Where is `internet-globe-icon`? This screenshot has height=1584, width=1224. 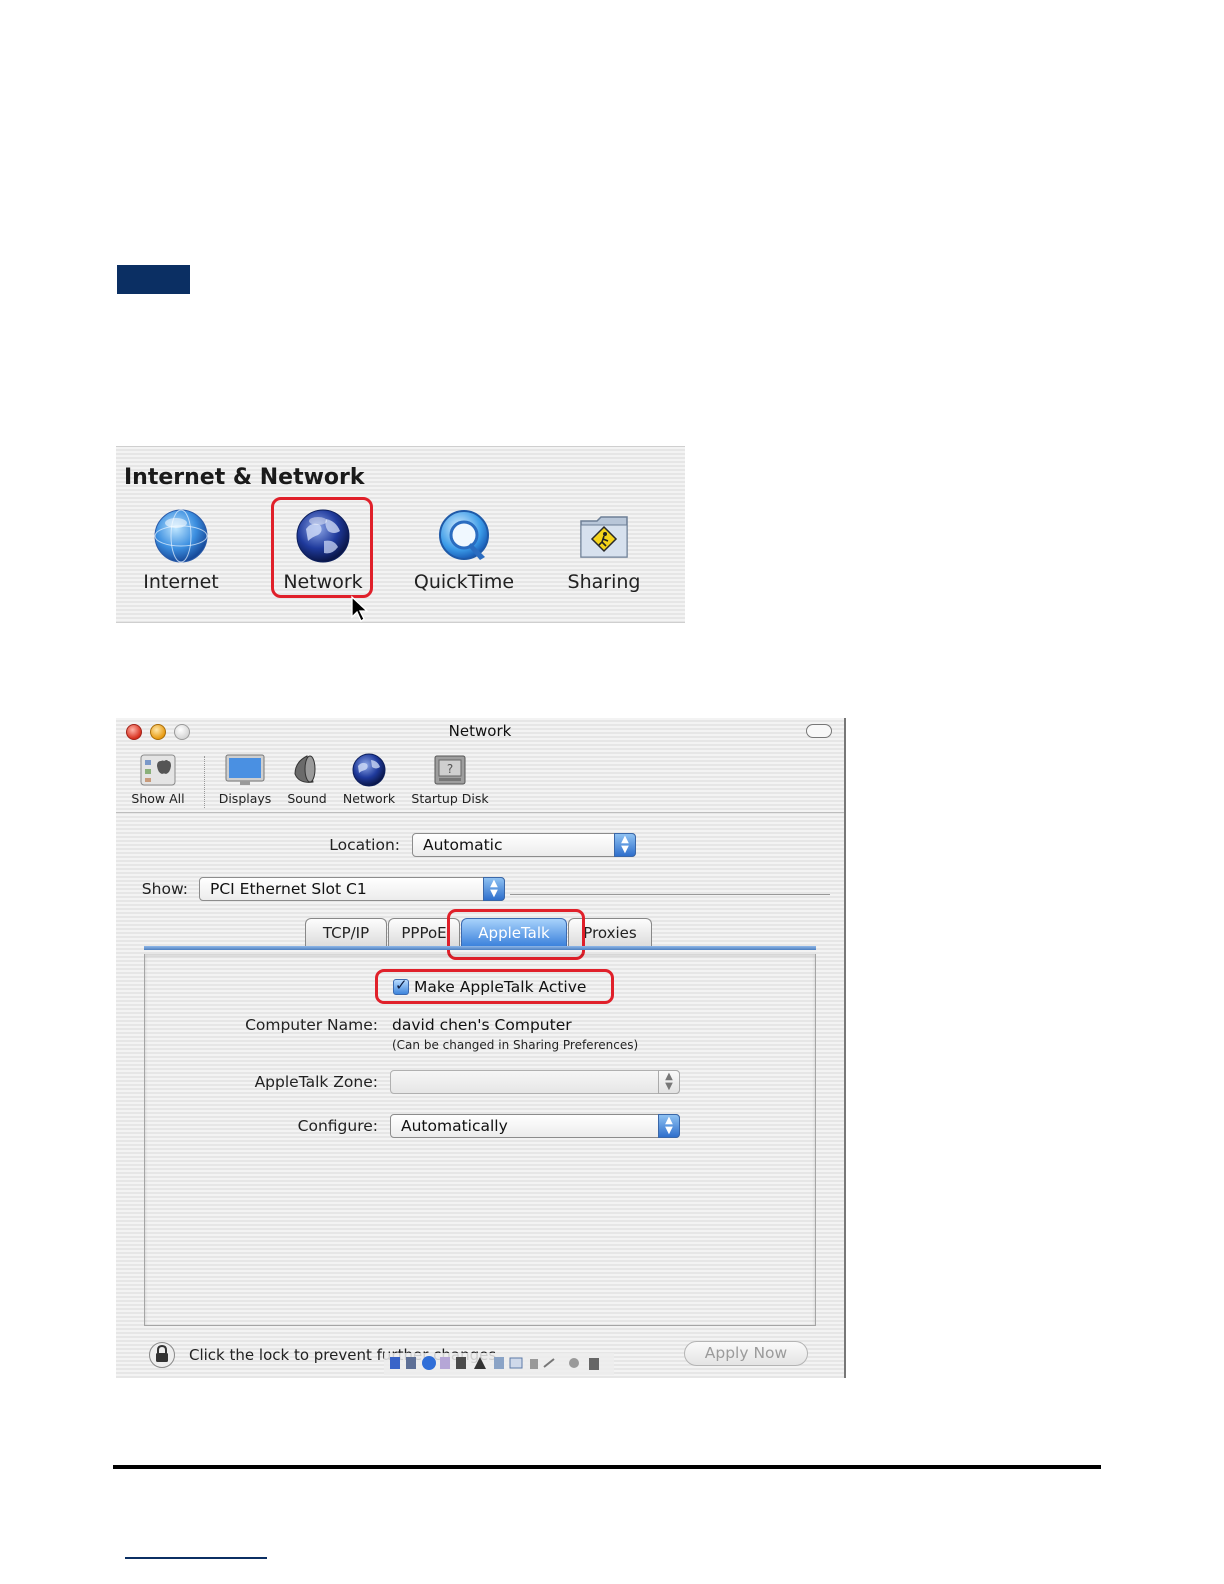 internet-globe-icon is located at coordinates (181, 536).